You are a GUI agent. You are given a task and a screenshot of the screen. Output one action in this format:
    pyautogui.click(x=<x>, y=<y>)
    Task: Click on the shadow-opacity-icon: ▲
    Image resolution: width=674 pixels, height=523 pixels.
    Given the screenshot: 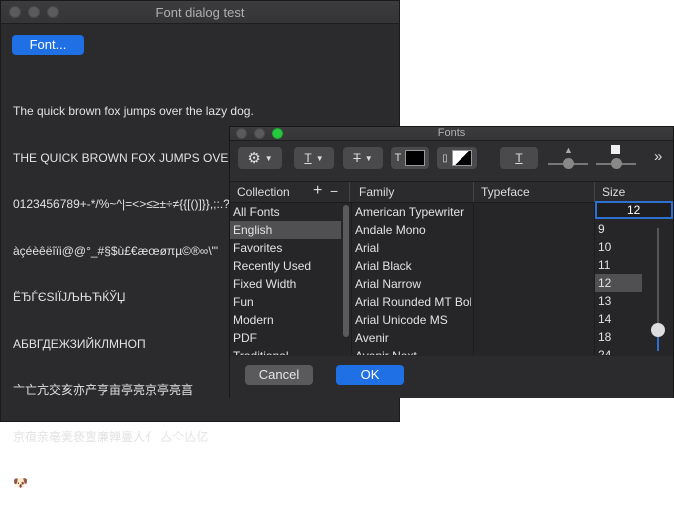 What is the action you would take?
    pyautogui.click(x=568, y=150)
    